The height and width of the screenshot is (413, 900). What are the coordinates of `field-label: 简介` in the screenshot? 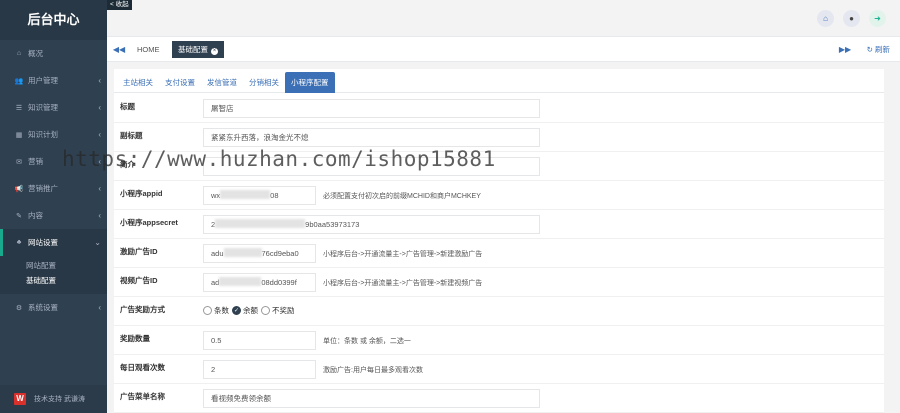 It's located at (127, 164).